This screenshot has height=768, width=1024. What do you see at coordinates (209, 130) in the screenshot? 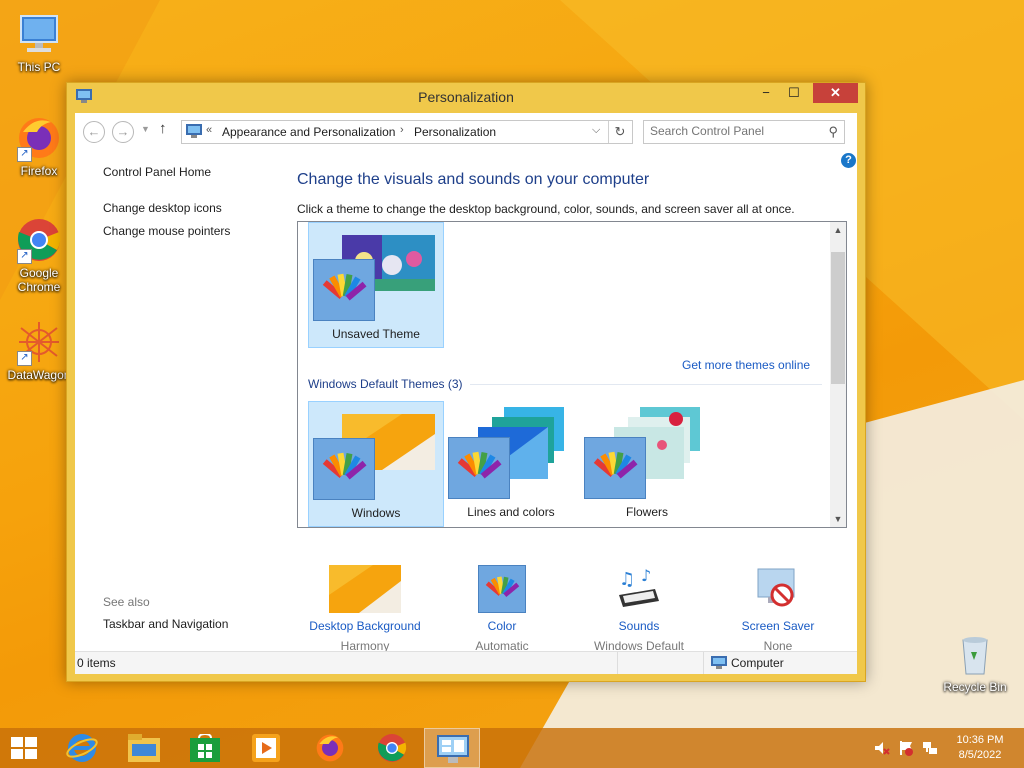
I see `address-overflow-icon: «` at bounding box center [209, 130].